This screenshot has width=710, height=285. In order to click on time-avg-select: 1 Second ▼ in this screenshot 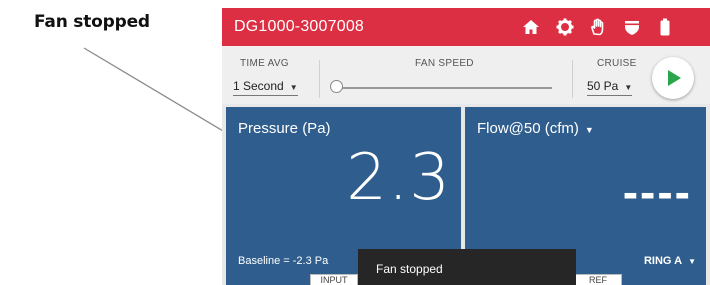, I will do `click(265, 87)`.